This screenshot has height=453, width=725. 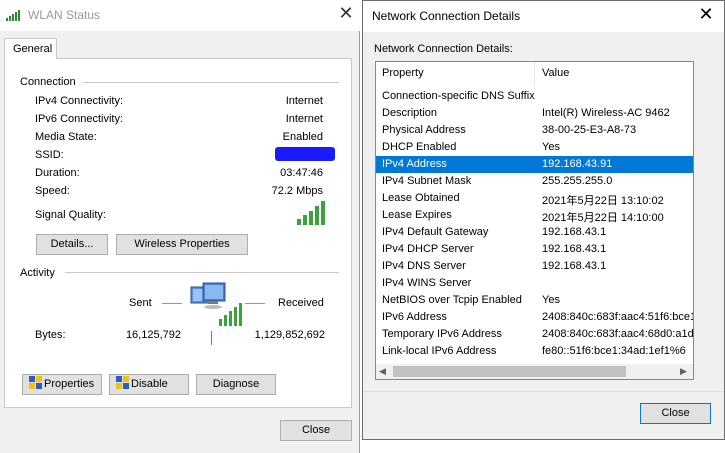 What do you see at coordinates (606, 113) in the screenshot?
I see `value-cell: Intel(R) Wireless-AC 9462` at bounding box center [606, 113].